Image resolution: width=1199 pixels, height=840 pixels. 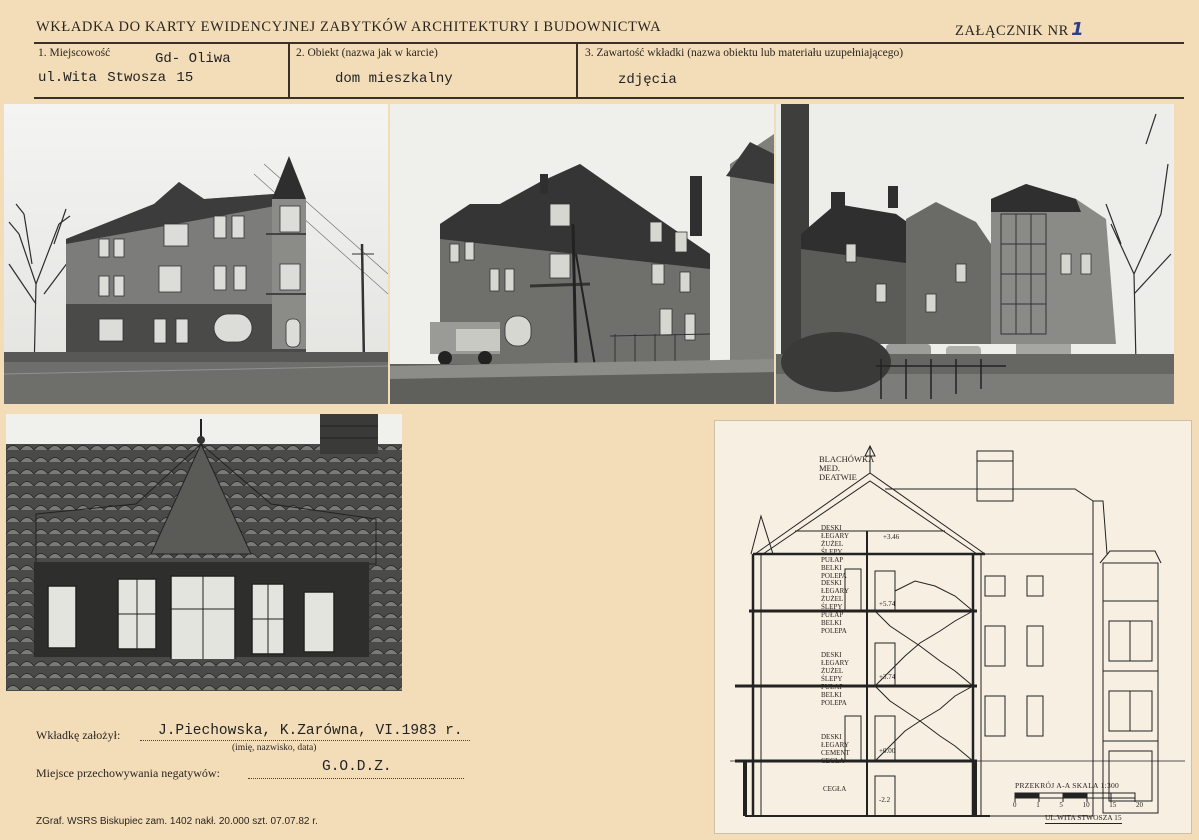 What do you see at coordinates (609, 98) in the screenshot?
I see `fields-rule` at bounding box center [609, 98].